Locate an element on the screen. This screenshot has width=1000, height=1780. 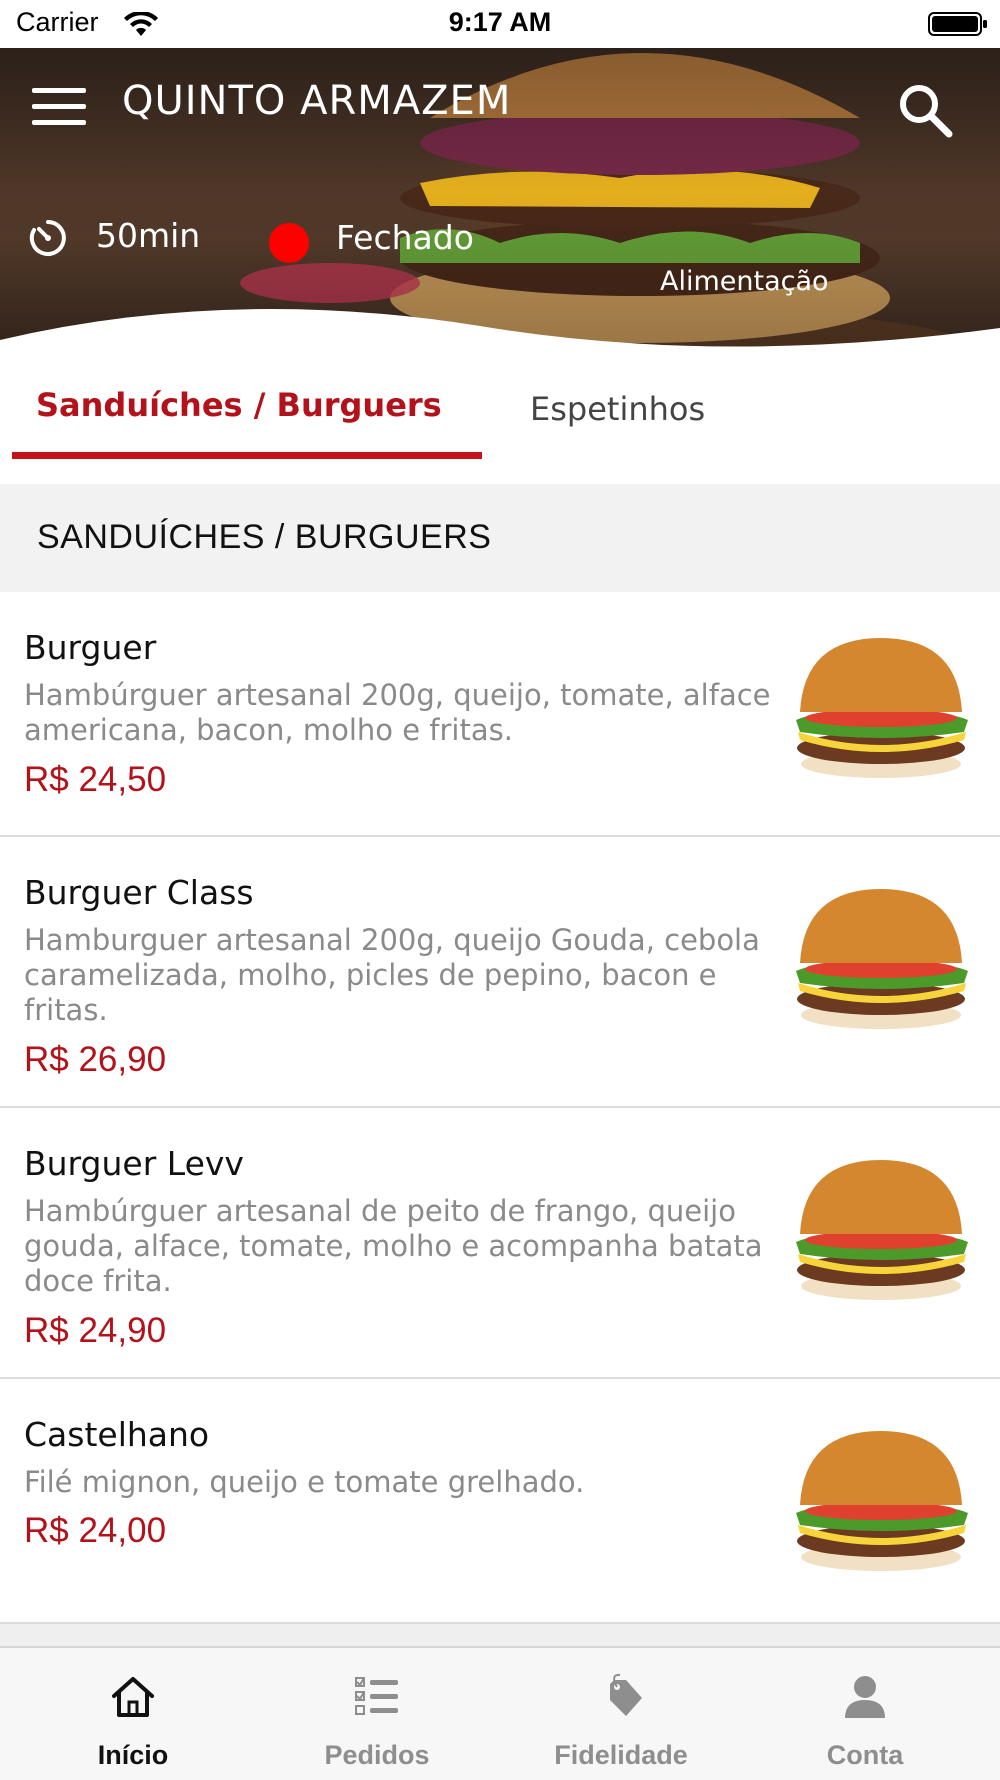
product-name: Burguer is located at coordinates (90, 647).